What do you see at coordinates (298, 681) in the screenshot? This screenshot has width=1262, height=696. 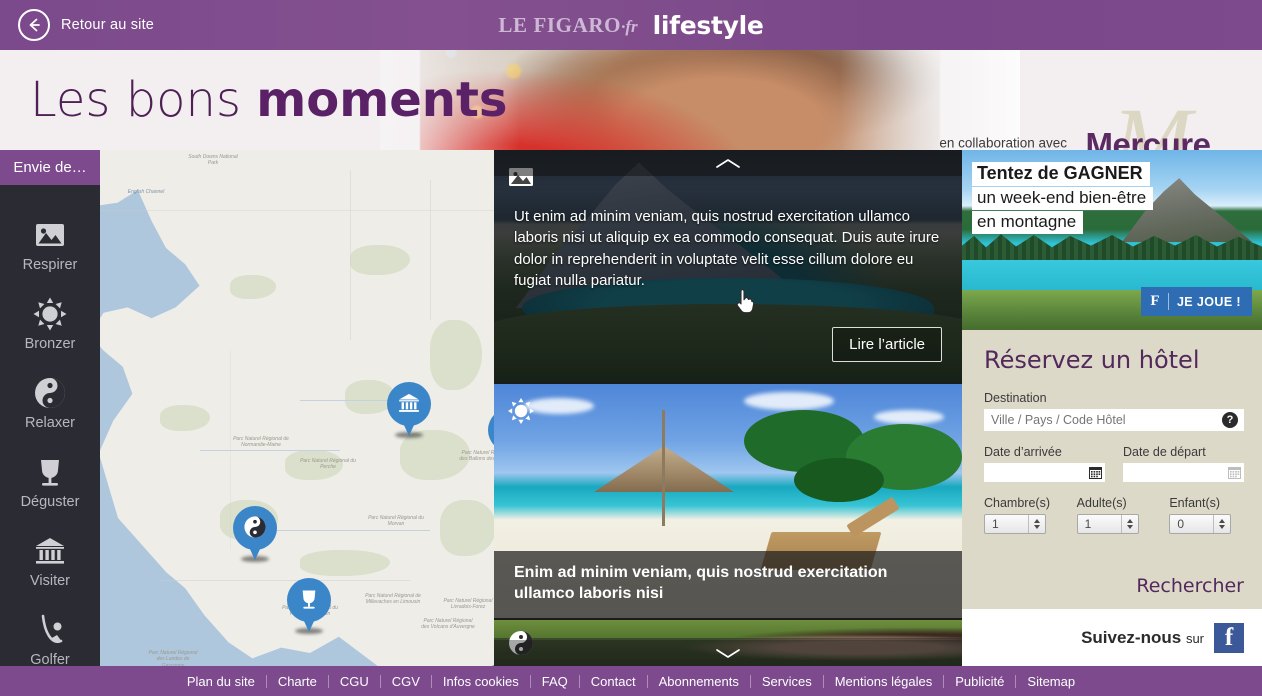 I see `footer-link: Charte` at bounding box center [298, 681].